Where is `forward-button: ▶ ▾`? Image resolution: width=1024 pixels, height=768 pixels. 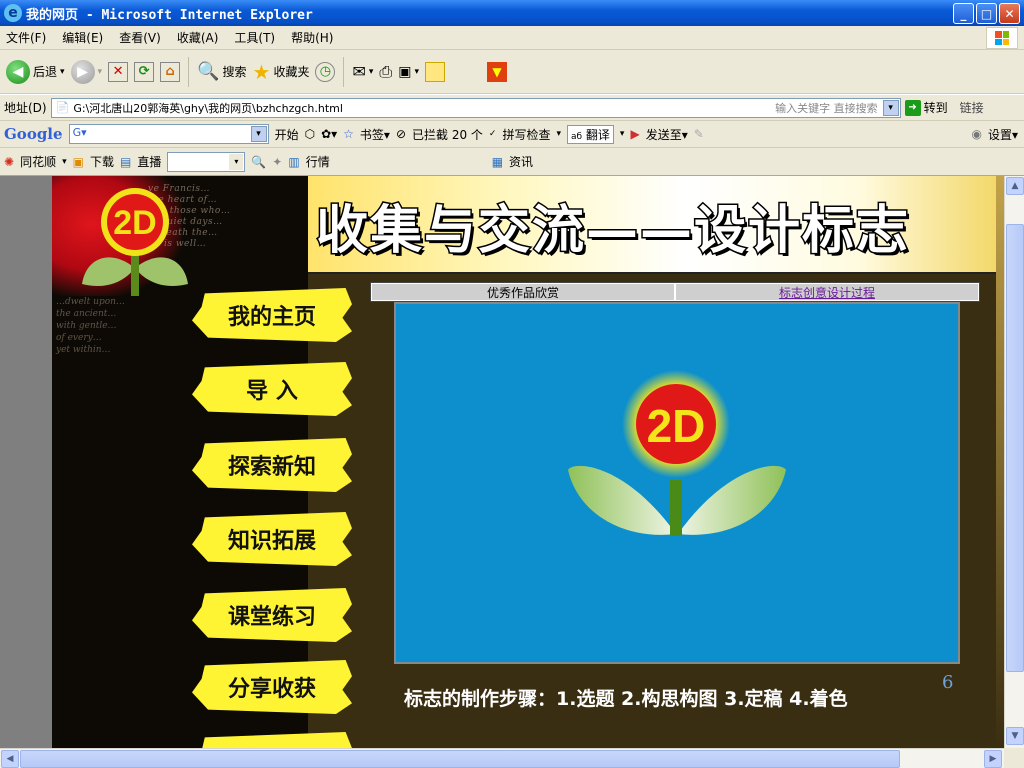
forward-button: ▶ ▾ is located at coordinates (86, 71).